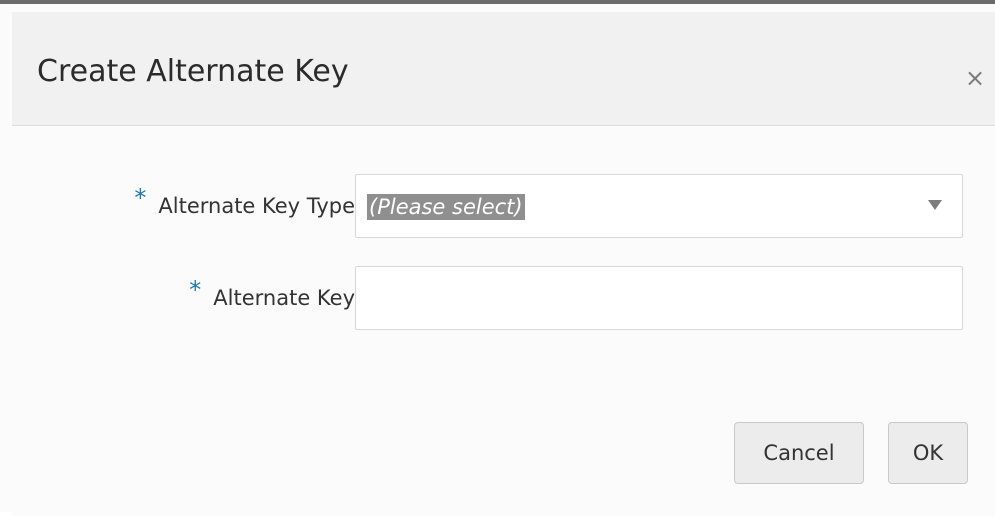 This screenshot has width=995, height=516. Describe the element at coordinates (935, 205) in the screenshot. I see `chevron-down-icon` at that location.